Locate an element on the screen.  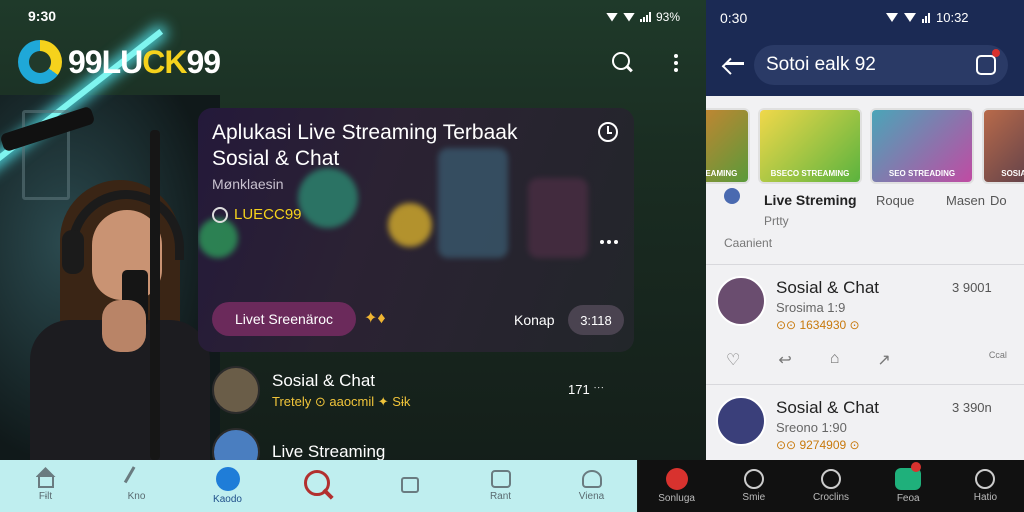
broom-icon is located at coordinates (136, 479).